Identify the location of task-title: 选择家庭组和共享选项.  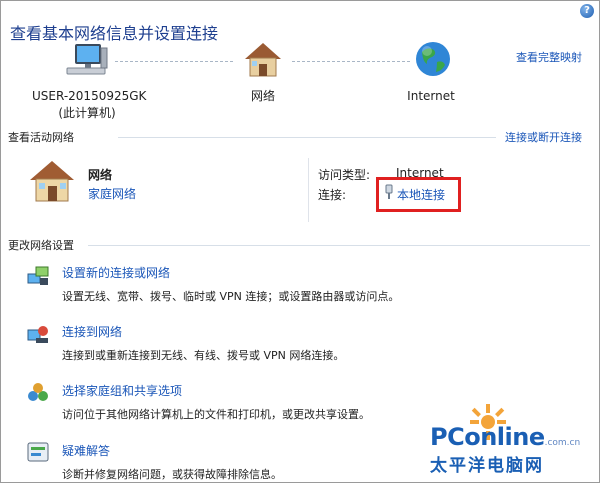
(122, 390).